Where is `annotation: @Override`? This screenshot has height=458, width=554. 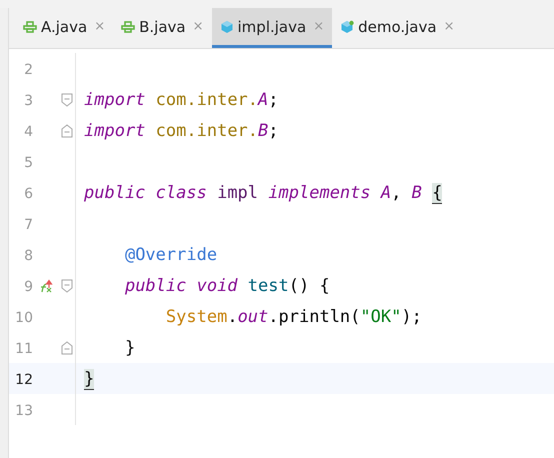
annotation: @Override is located at coordinates (171, 254).